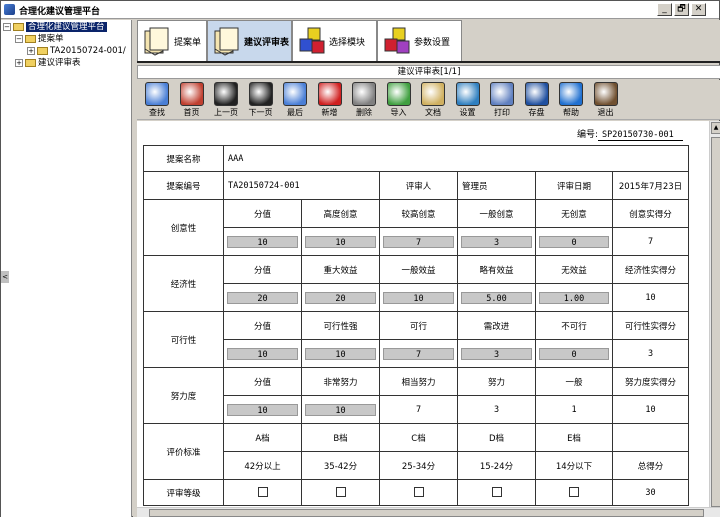 The height and width of the screenshot is (517, 720). What do you see at coordinates (606, 101) in the screenshot?
I see `toolbar-exit-button: 退出` at bounding box center [606, 101].